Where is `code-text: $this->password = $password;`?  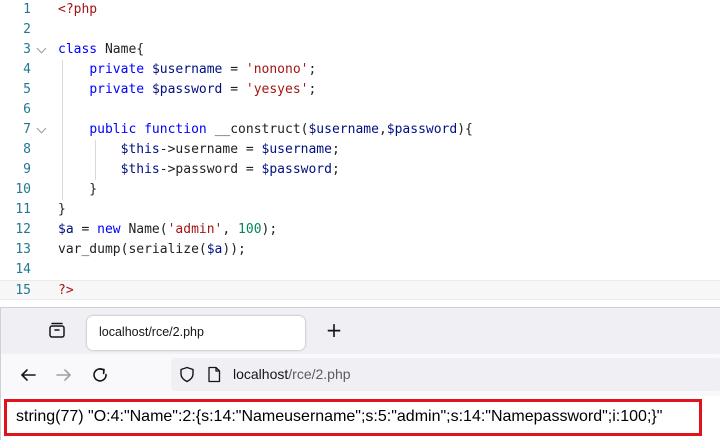 code-text: $this->password = $password; is located at coordinates (230, 169).